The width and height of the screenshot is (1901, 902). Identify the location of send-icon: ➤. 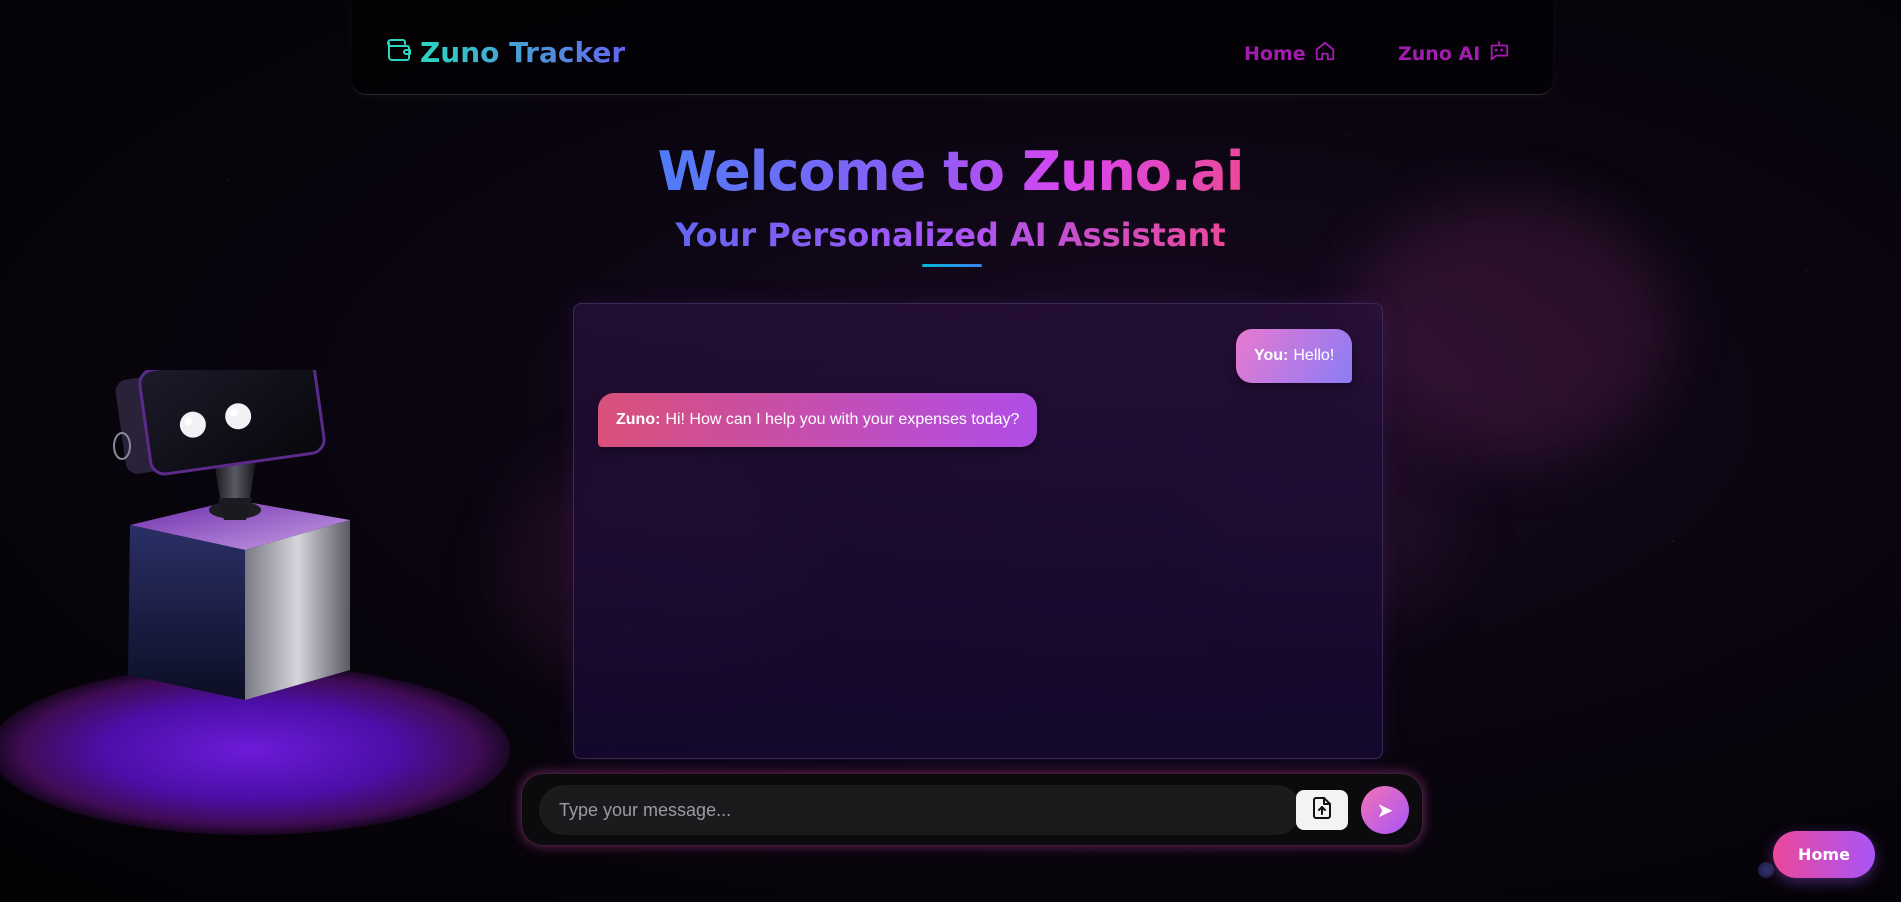
(1385, 810).